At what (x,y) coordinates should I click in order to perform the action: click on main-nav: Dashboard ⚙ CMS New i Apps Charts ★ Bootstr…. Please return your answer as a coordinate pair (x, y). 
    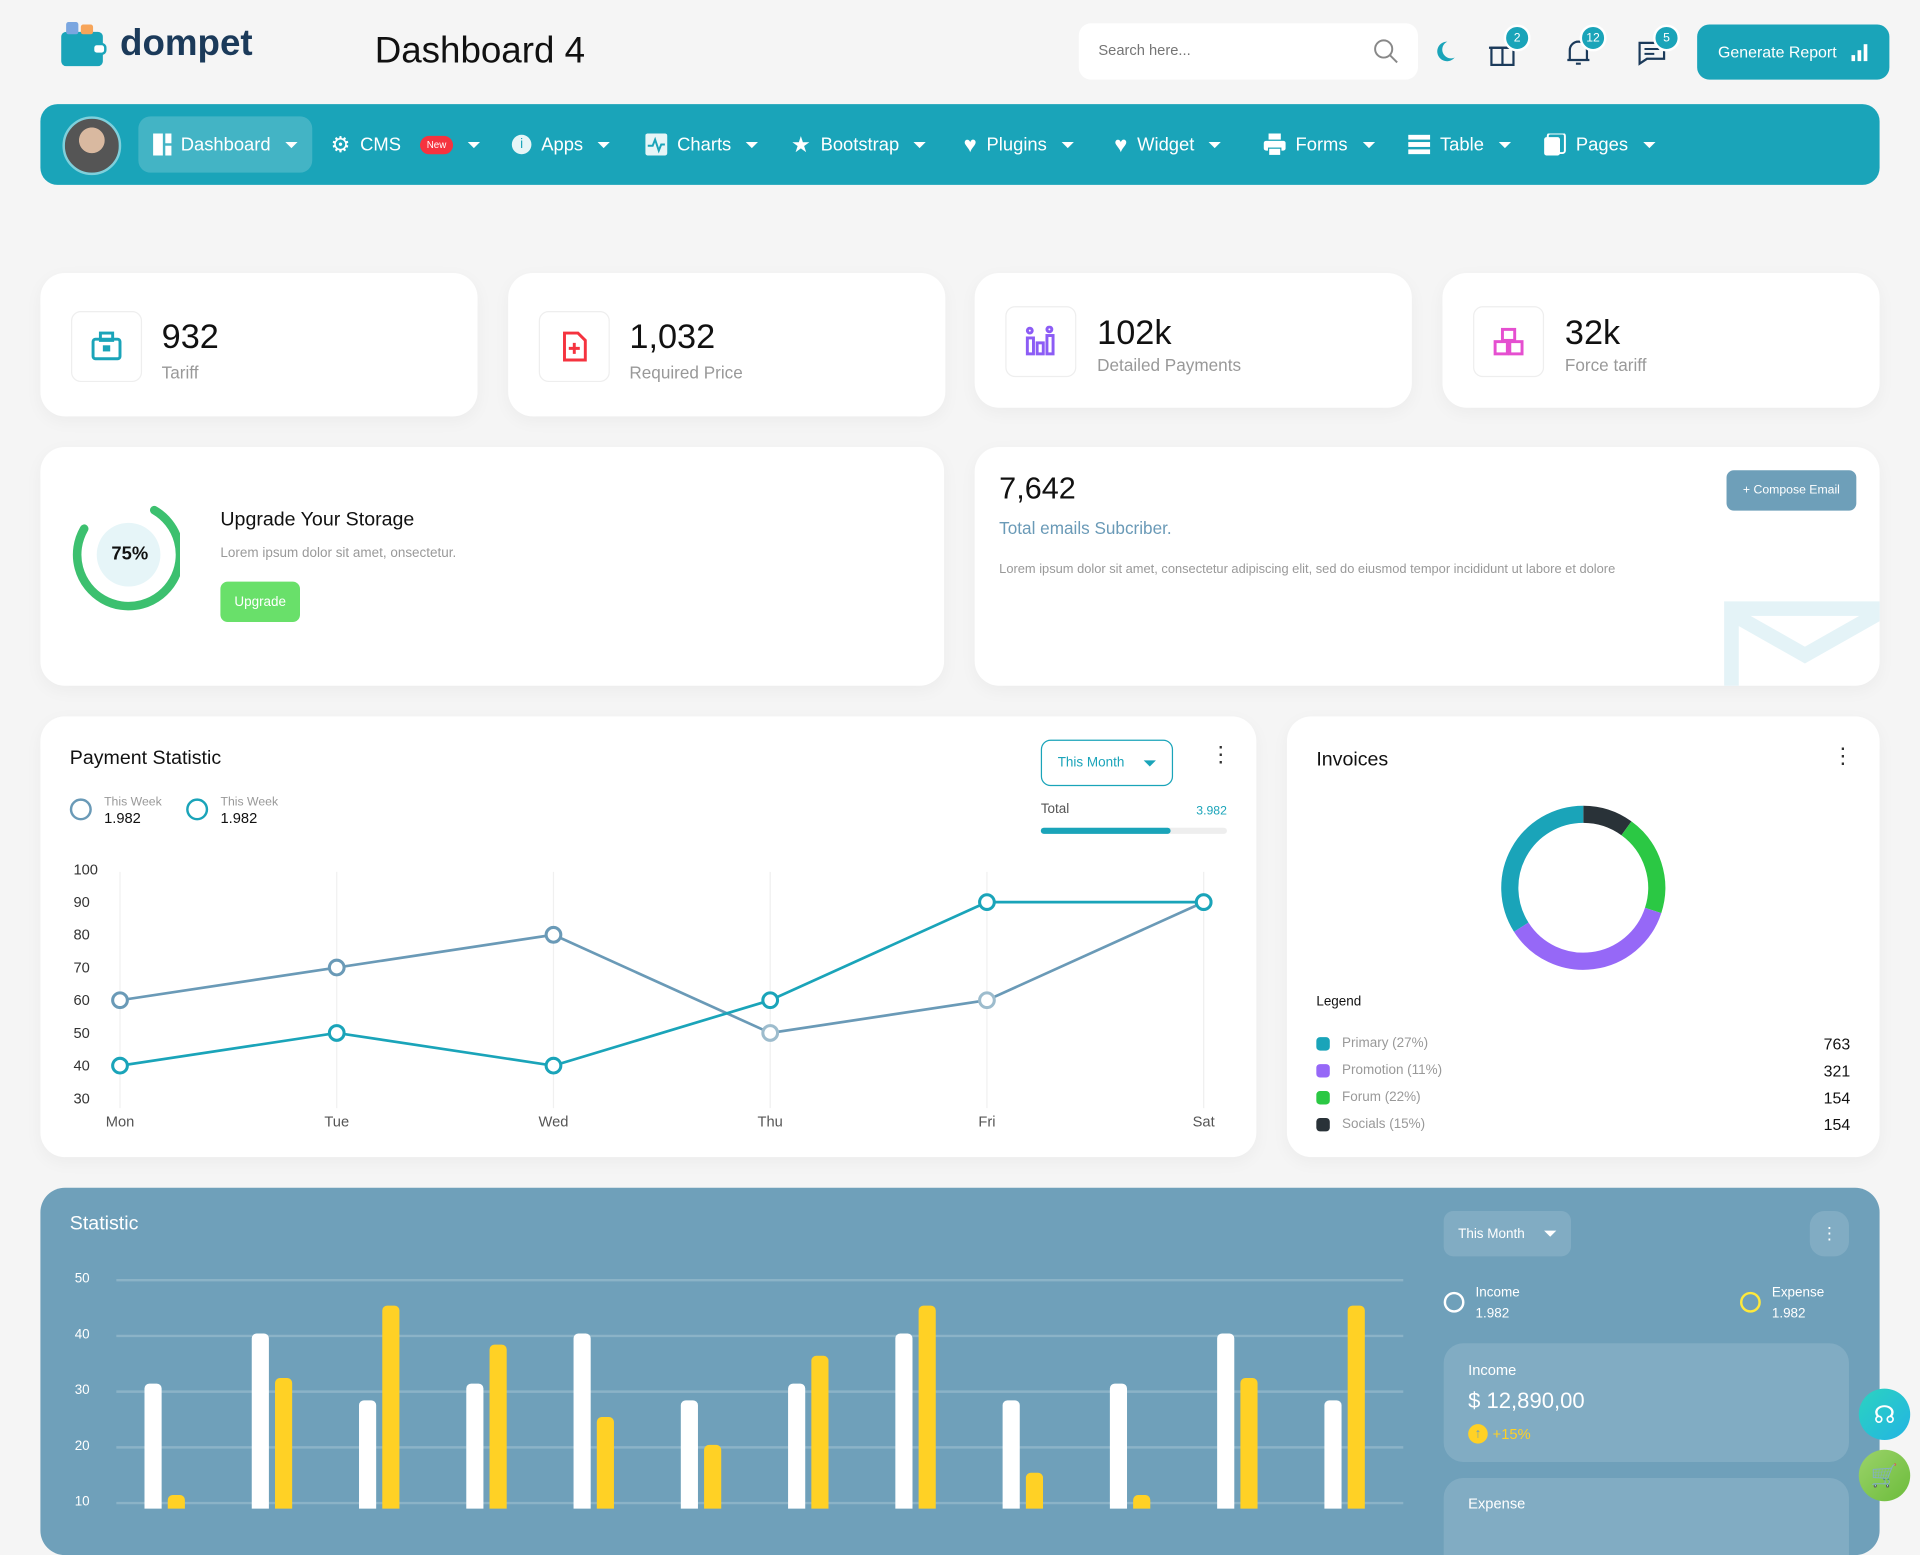
    Looking at the image, I should click on (960, 144).